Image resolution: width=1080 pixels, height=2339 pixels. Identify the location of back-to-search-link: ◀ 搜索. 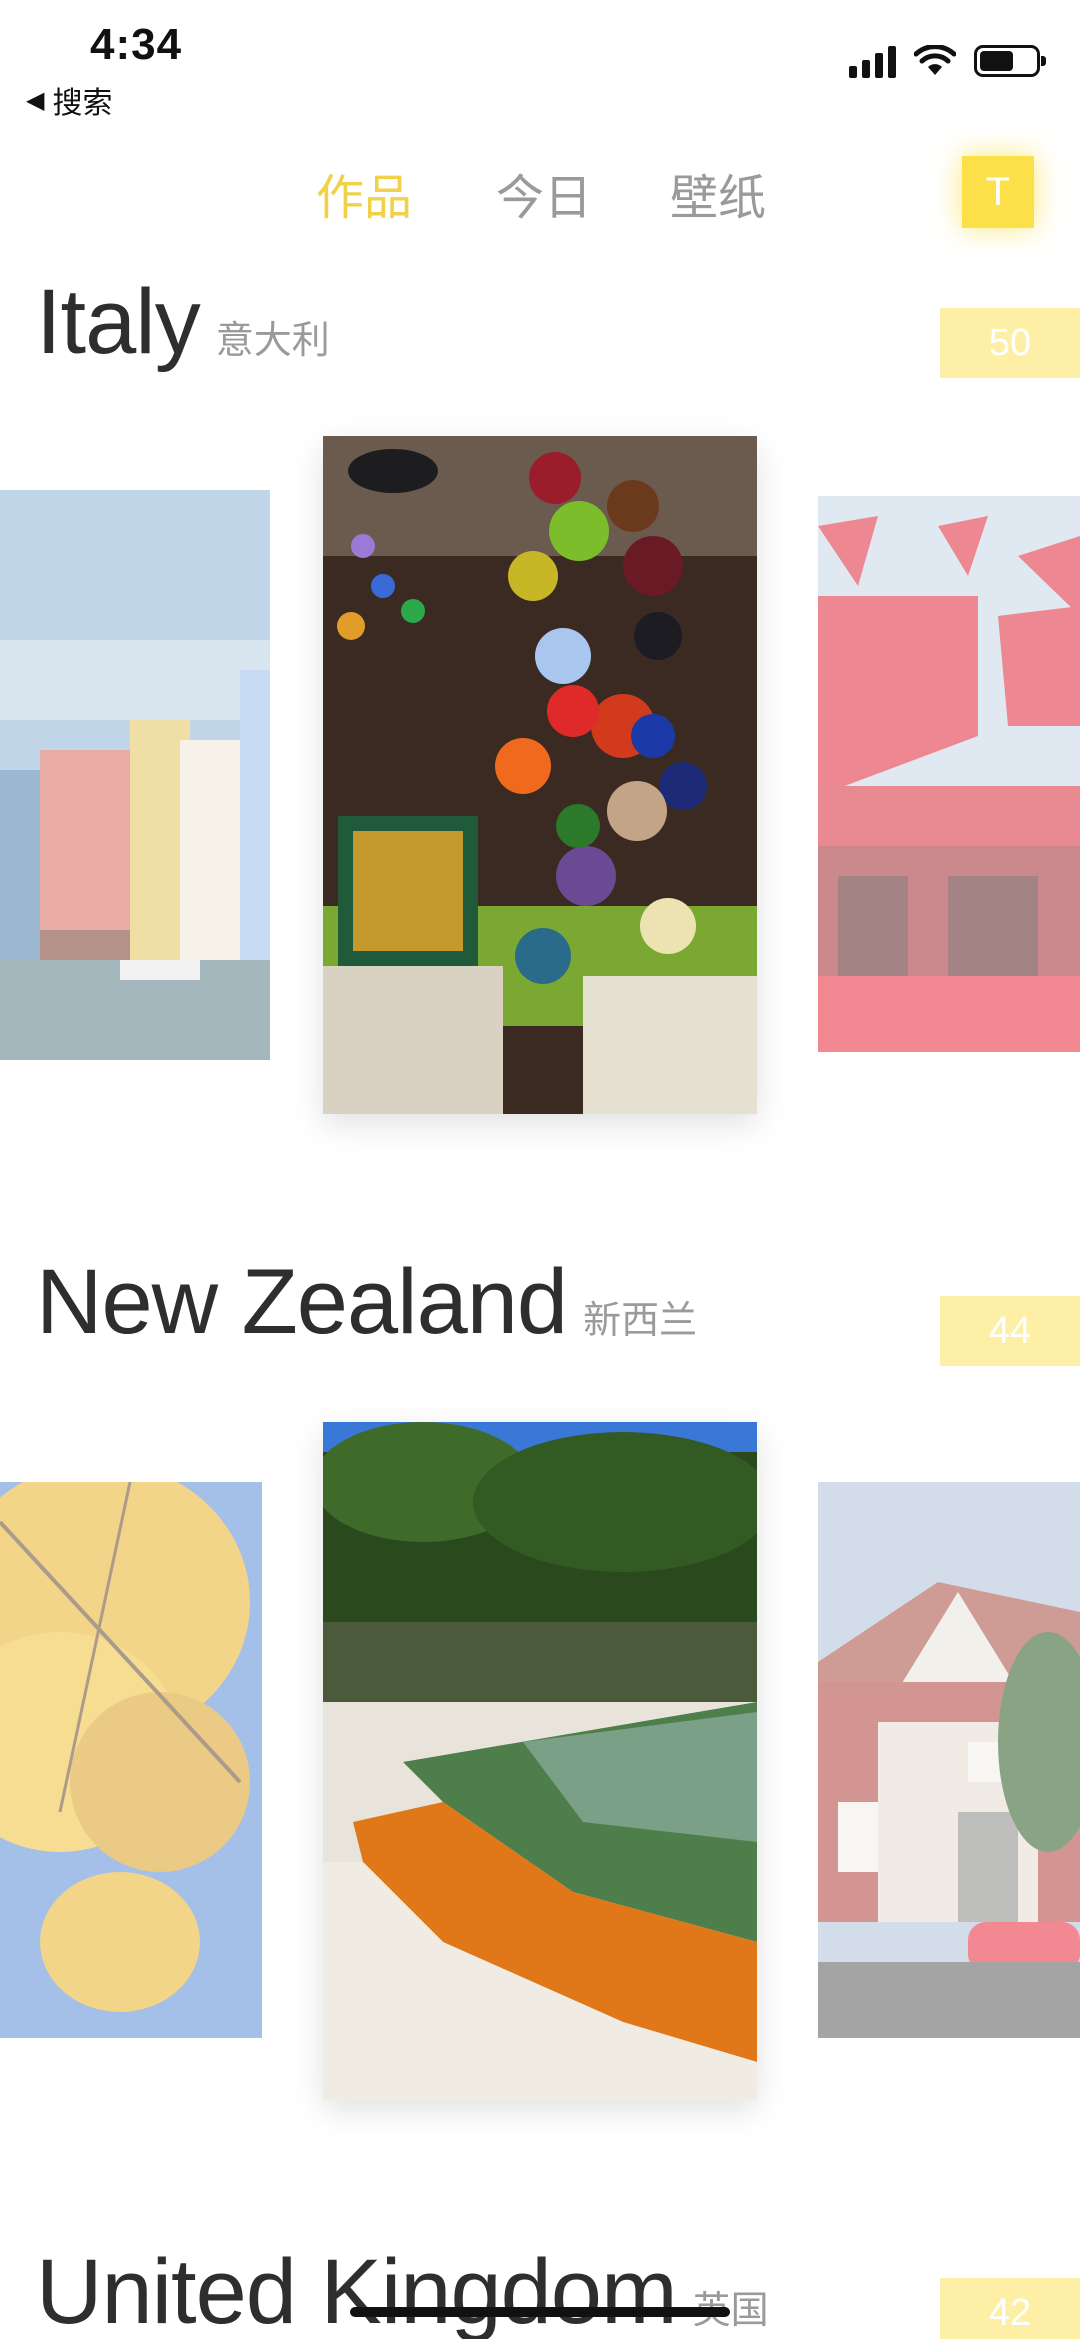
(69, 100).